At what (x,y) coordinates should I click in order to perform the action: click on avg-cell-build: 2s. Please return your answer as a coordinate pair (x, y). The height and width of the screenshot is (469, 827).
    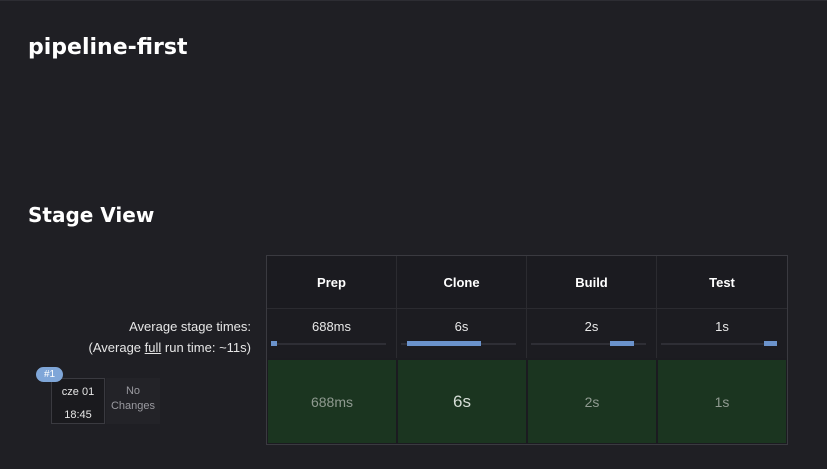
    Looking at the image, I should click on (592, 333).